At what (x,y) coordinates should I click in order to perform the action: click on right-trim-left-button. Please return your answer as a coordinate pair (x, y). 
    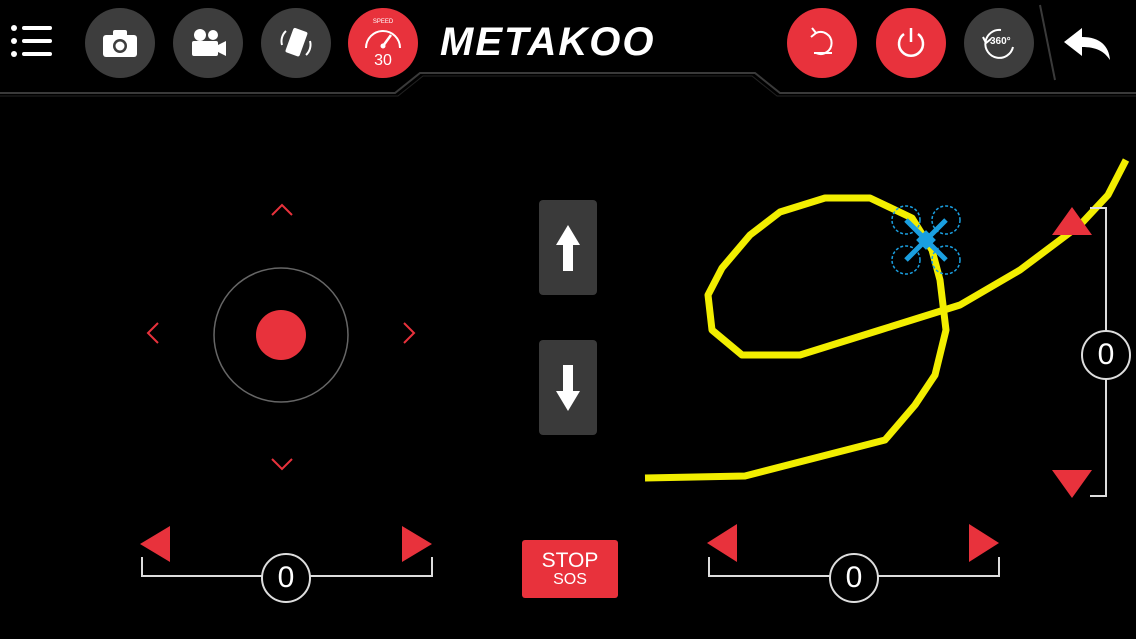
    Looking at the image, I should click on (723, 546).